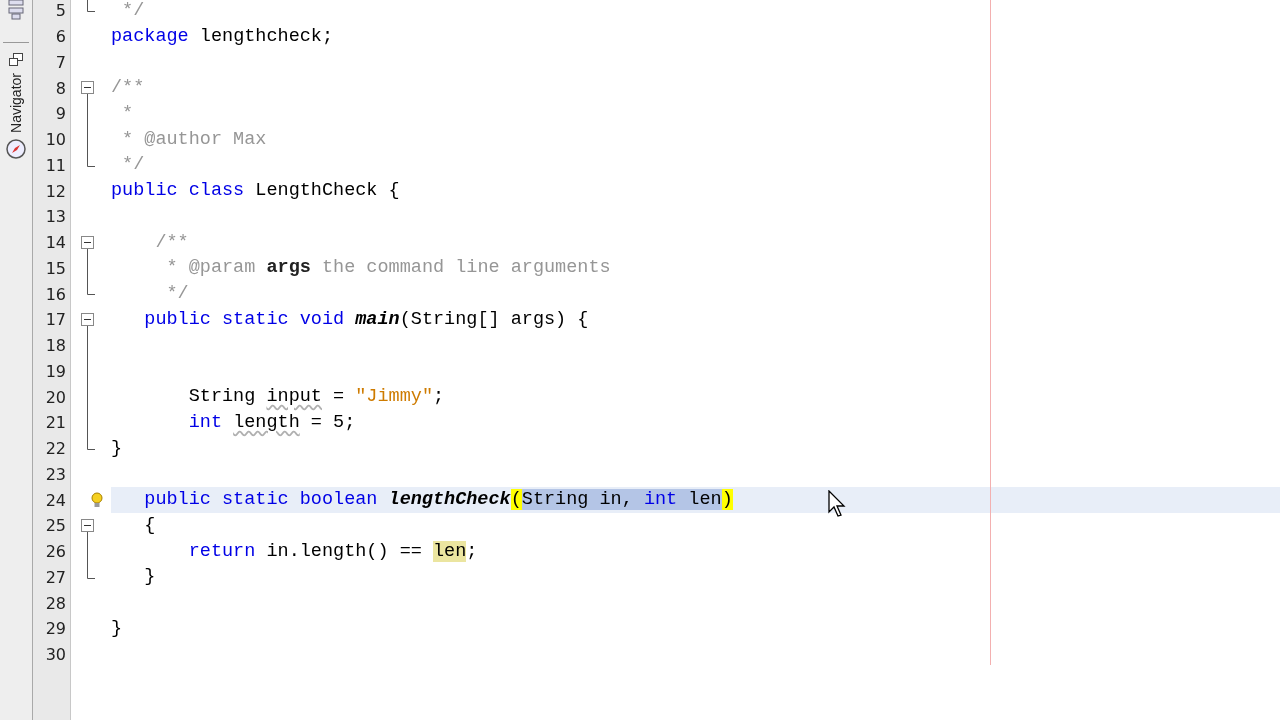  Describe the element at coordinates (60, 62) in the screenshot. I see `line-number: 7` at that location.